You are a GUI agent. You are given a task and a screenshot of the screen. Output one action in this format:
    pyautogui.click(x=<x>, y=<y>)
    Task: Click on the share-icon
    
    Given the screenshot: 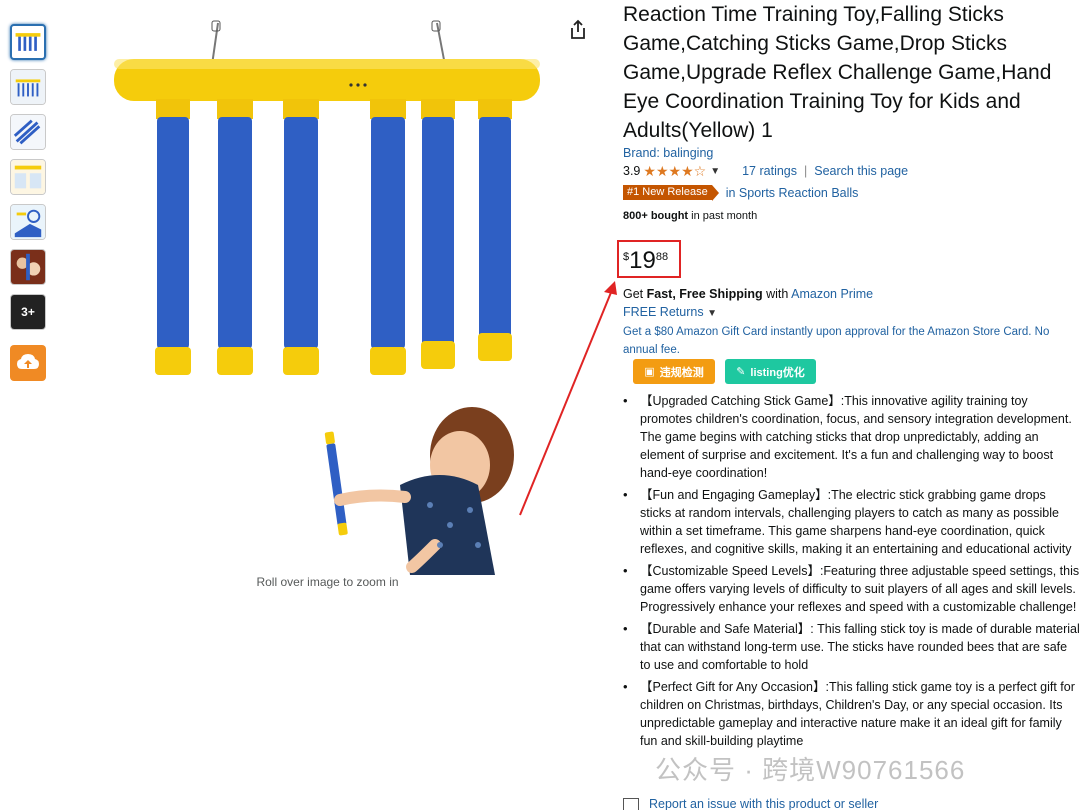 What is the action you would take?
    pyautogui.click(x=578, y=30)
    